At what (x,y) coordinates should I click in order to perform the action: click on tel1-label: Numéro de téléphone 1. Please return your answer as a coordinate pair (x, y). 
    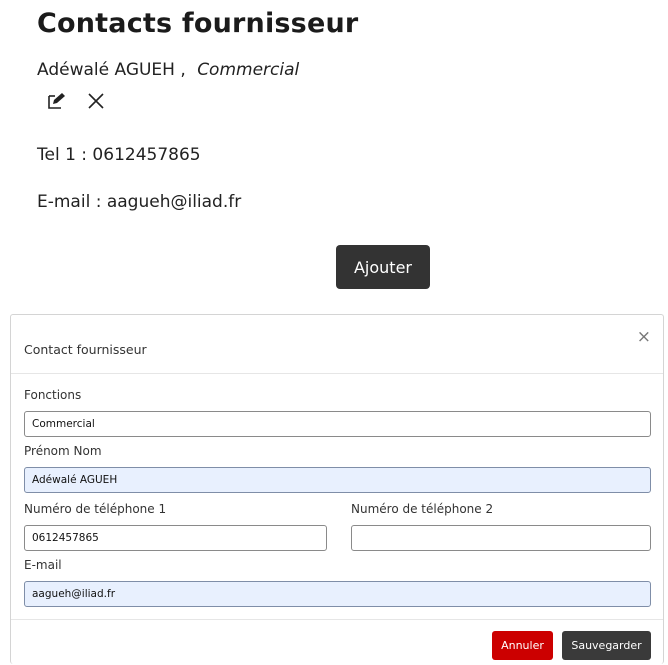
    Looking at the image, I should click on (95, 509).